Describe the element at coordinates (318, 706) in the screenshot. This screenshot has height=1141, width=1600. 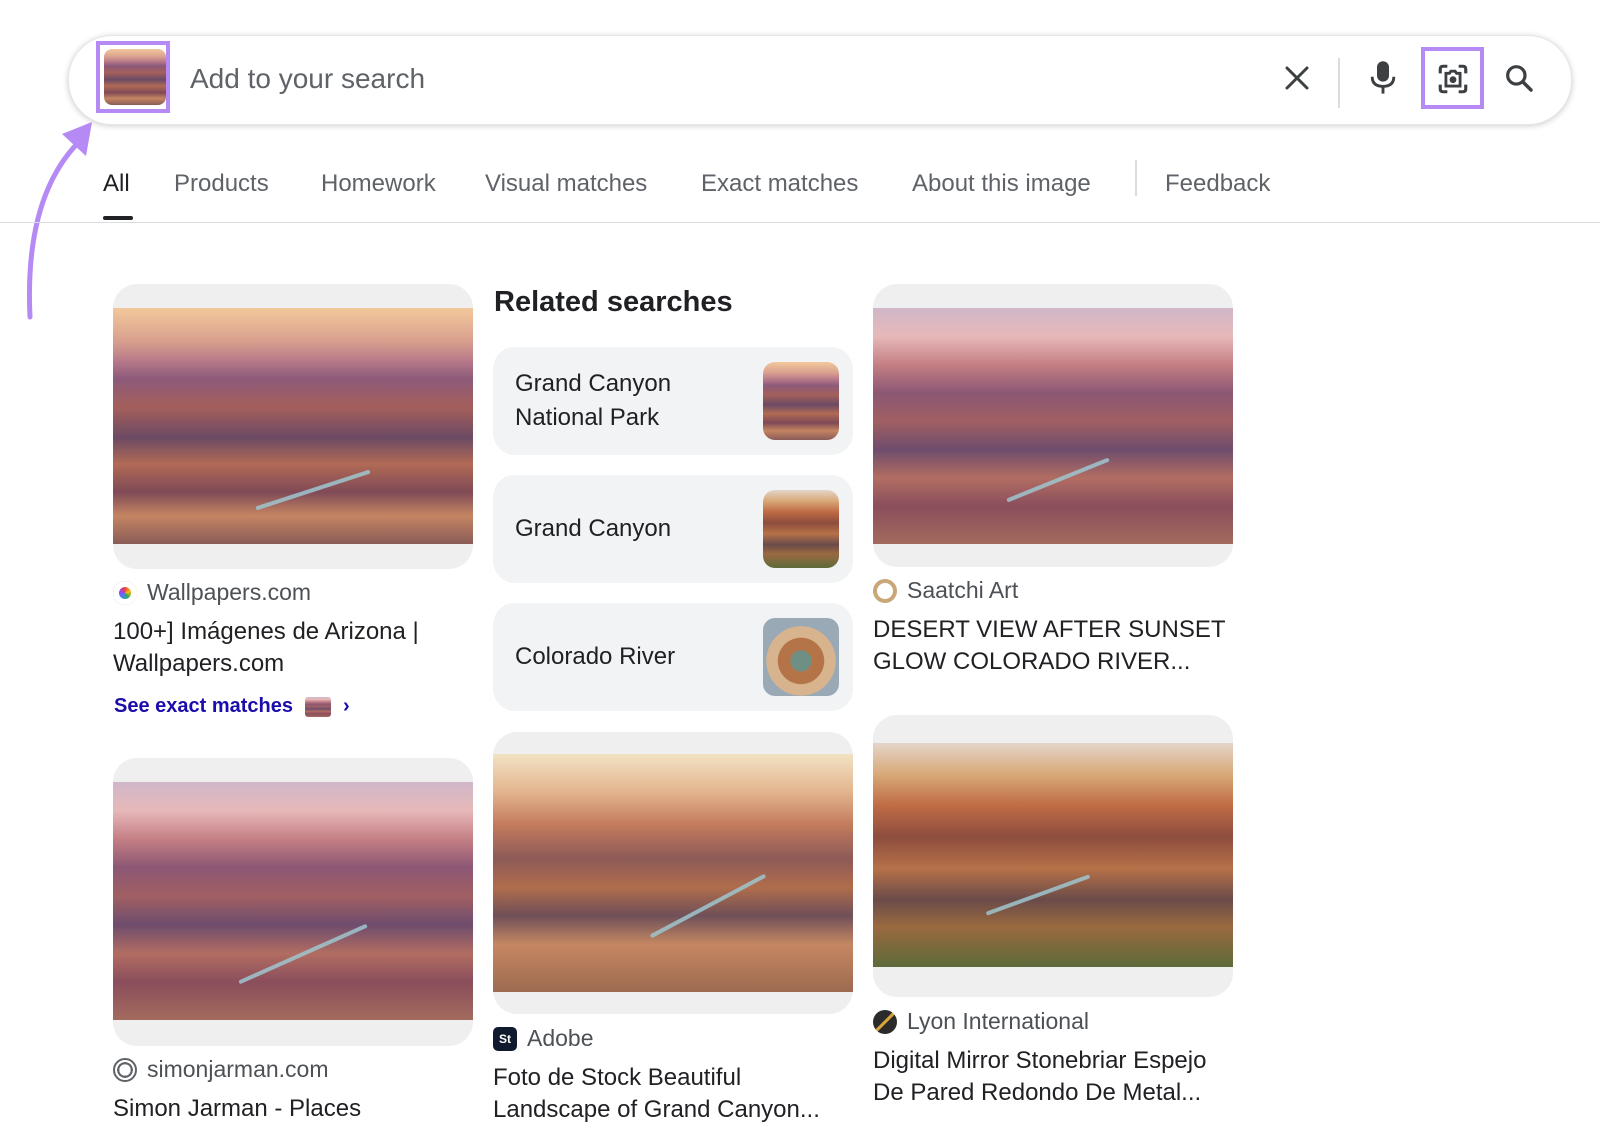
I see `exact-match-thumbnail` at that location.